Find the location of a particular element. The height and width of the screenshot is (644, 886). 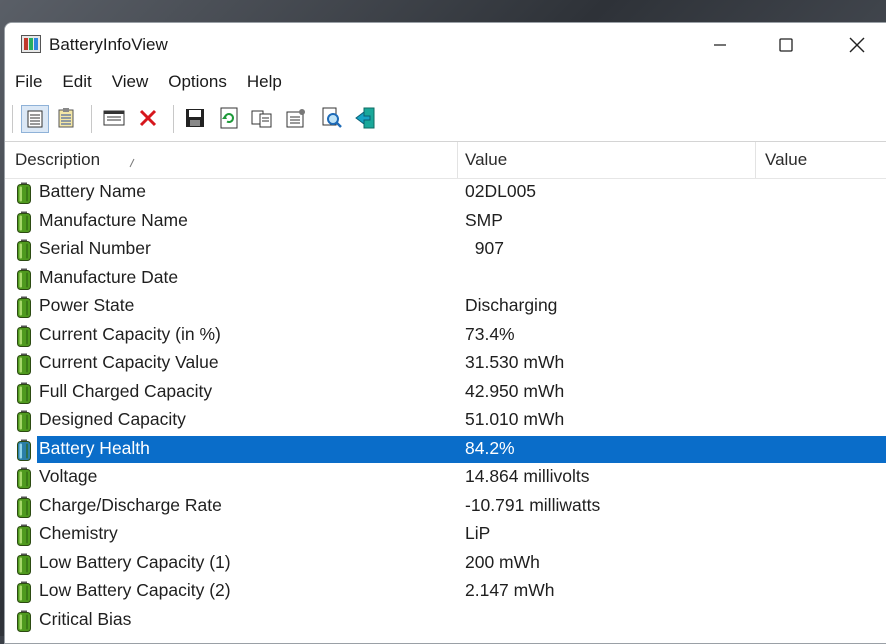

row-description: Critical Bias is located at coordinates (85, 618).